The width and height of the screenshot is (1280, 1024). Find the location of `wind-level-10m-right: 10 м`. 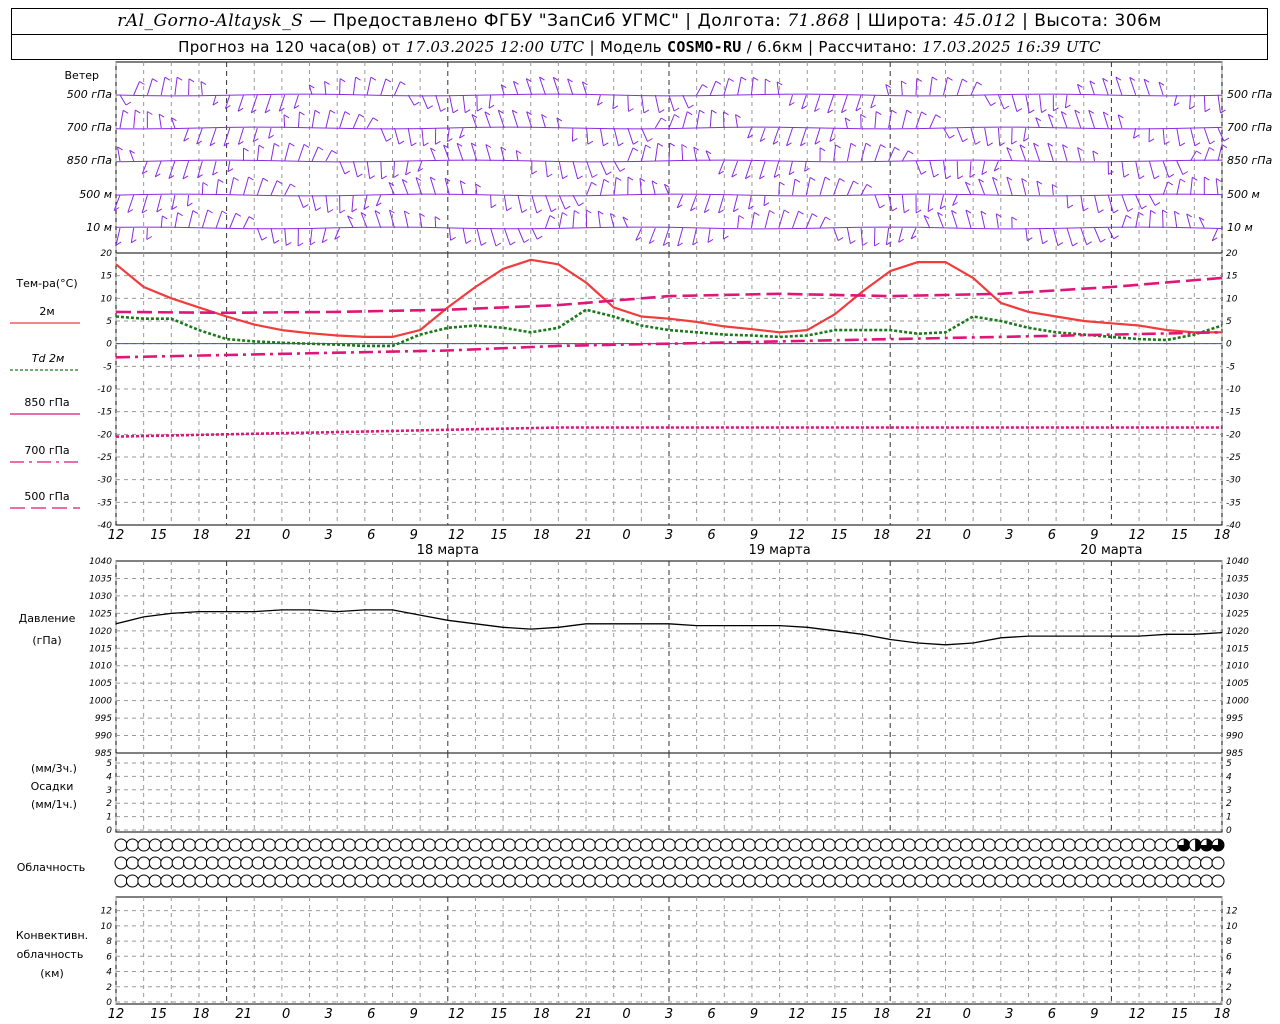

wind-level-10m-right: 10 м is located at coordinates (1240, 227).